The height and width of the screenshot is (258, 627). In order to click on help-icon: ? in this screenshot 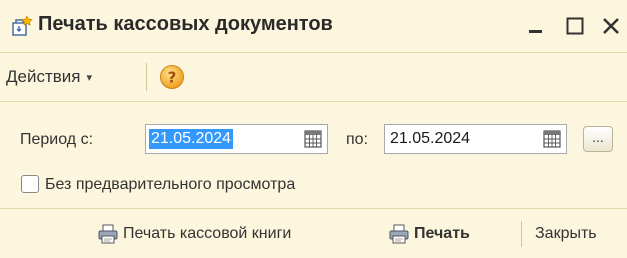, I will do `click(172, 77)`.